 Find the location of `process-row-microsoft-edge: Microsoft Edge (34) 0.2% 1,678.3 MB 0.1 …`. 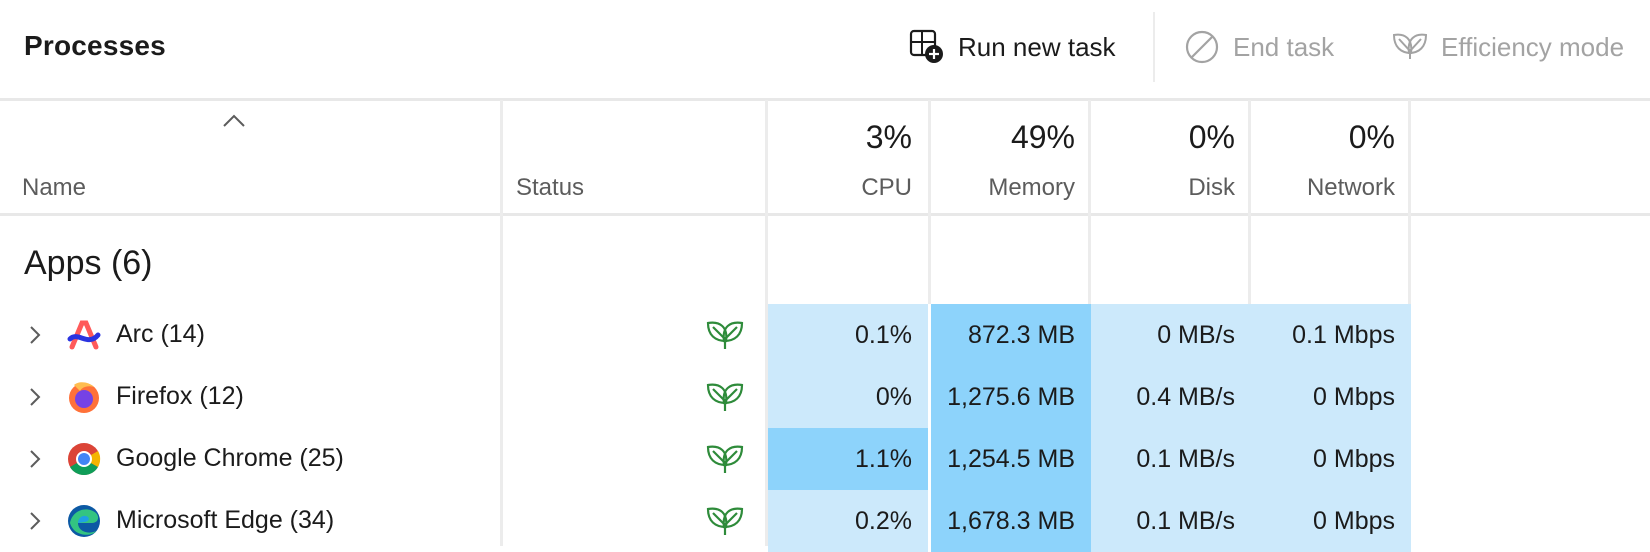

process-row-microsoft-edge: Microsoft Edge (34) 0.2% 1,678.3 MB 0.1 … is located at coordinates (825, 521).